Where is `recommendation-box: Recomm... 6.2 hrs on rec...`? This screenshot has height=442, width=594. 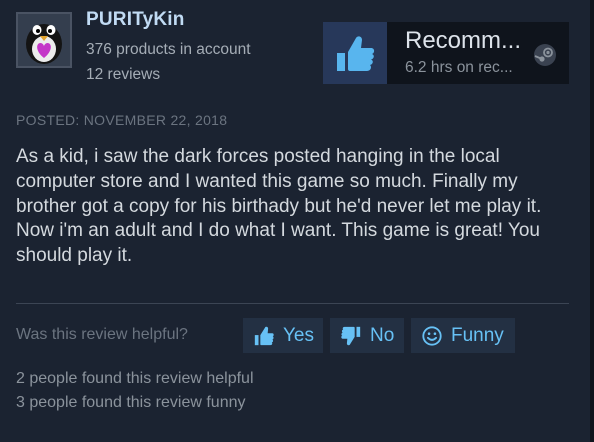 recommendation-box: Recomm... 6.2 hrs on rec... is located at coordinates (446, 53).